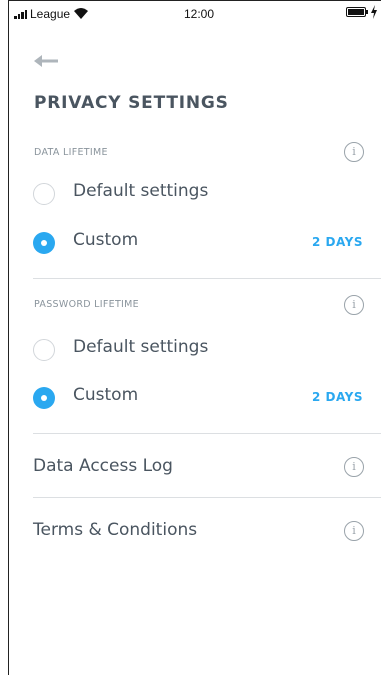 This screenshot has height=675, width=381. Describe the element at coordinates (81, 13) in the screenshot. I see `wifi-icon` at that location.